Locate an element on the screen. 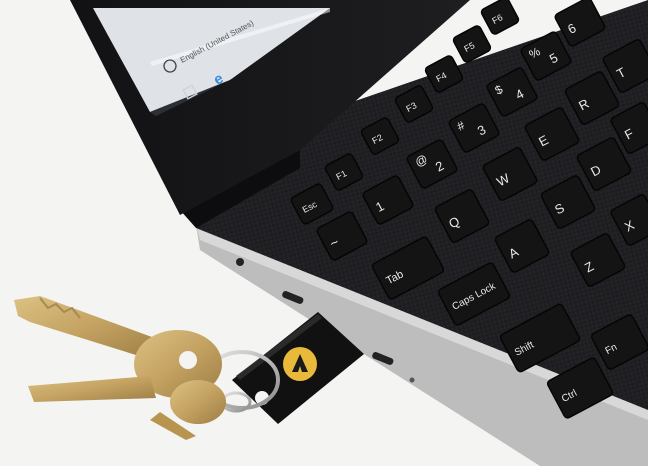  status-led is located at coordinates (412, 380).